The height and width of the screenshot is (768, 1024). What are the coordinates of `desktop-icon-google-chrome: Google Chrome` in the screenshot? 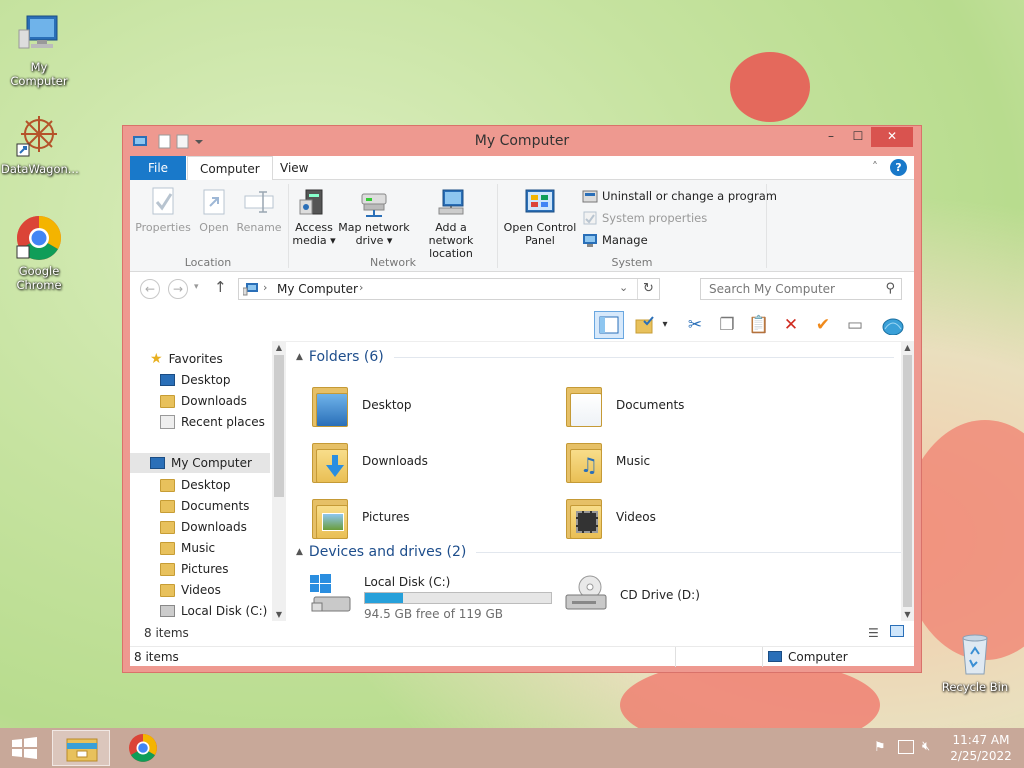 It's located at (39, 253).